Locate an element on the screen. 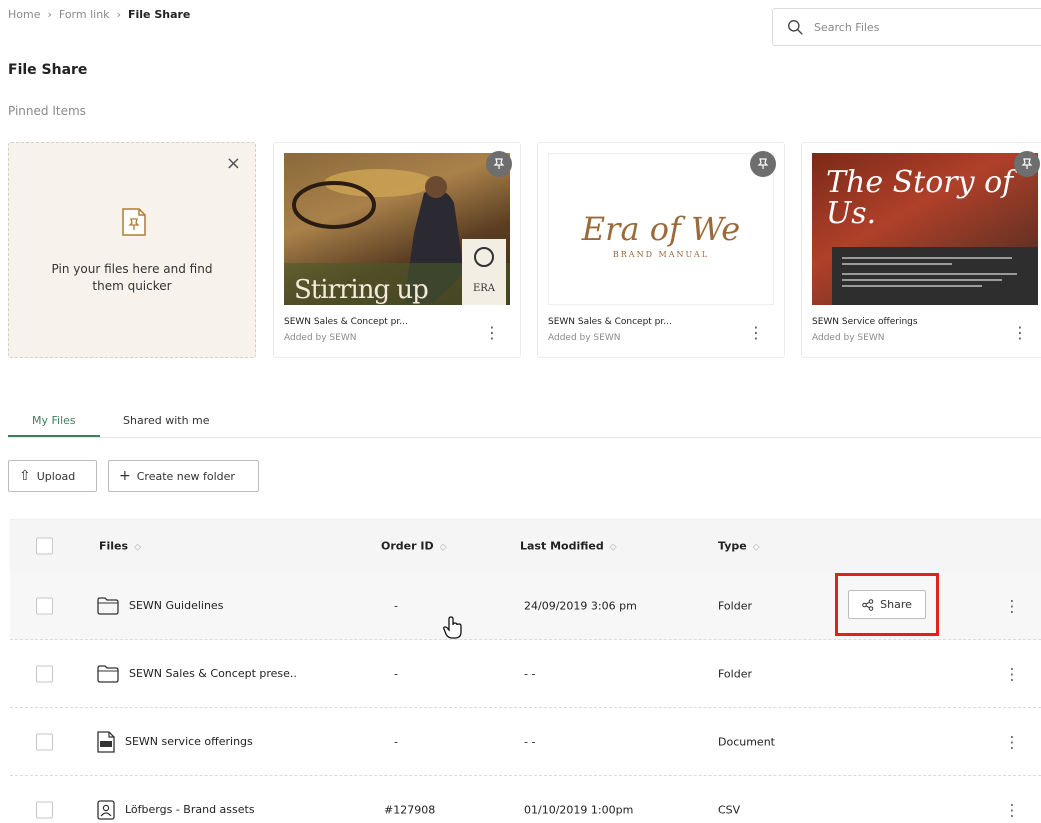 Image resolution: width=1041 pixels, height=823 pixels. thumbnail-title: Era of We is located at coordinates (661, 229).